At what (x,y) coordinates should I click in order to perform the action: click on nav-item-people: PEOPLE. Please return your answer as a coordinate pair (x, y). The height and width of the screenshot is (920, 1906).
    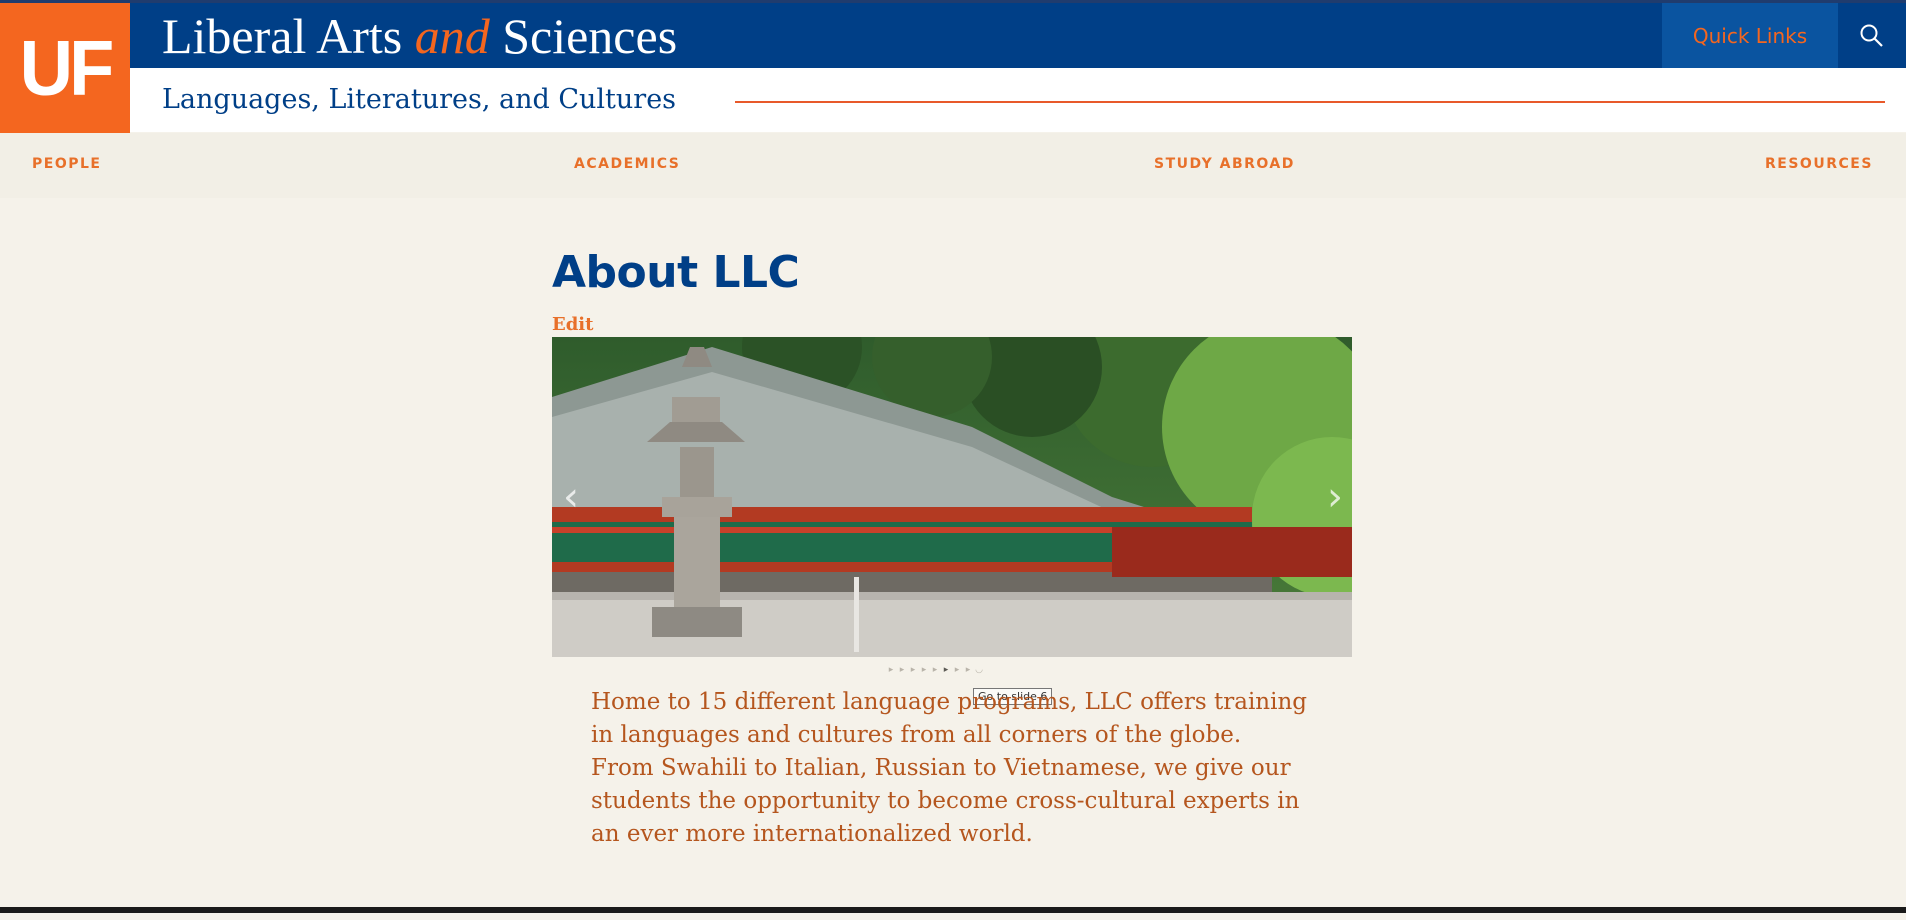
    Looking at the image, I should click on (66, 164).